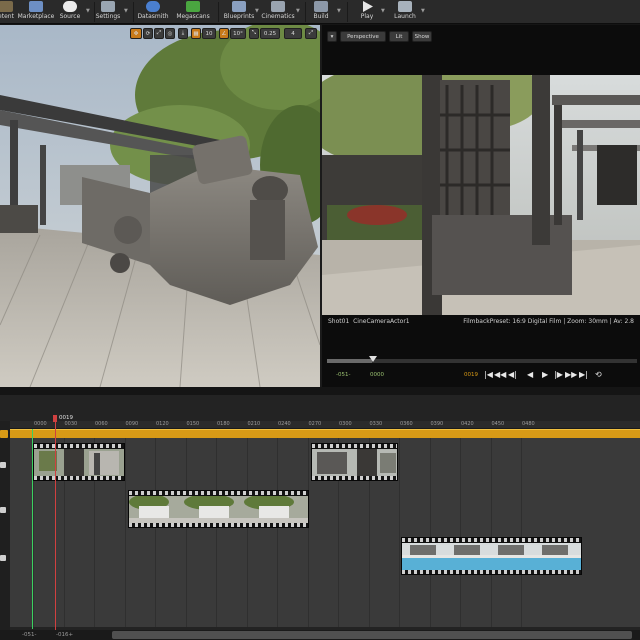 The height and width of the screenshot is (640, 640). I want to click on lit-label: Lit, so click(399, 36).